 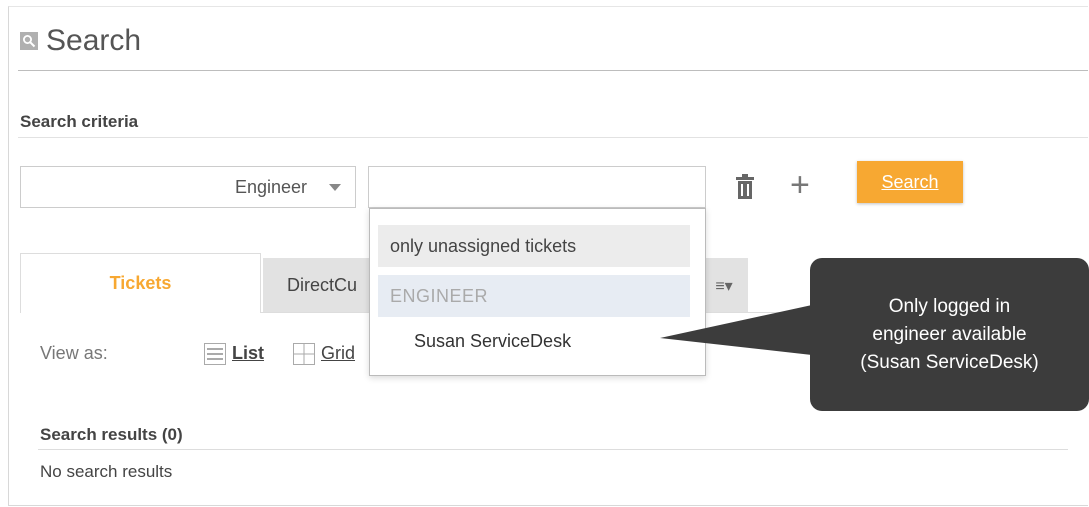 I want to click on criteria-value-input, so click(x=537, y=187).